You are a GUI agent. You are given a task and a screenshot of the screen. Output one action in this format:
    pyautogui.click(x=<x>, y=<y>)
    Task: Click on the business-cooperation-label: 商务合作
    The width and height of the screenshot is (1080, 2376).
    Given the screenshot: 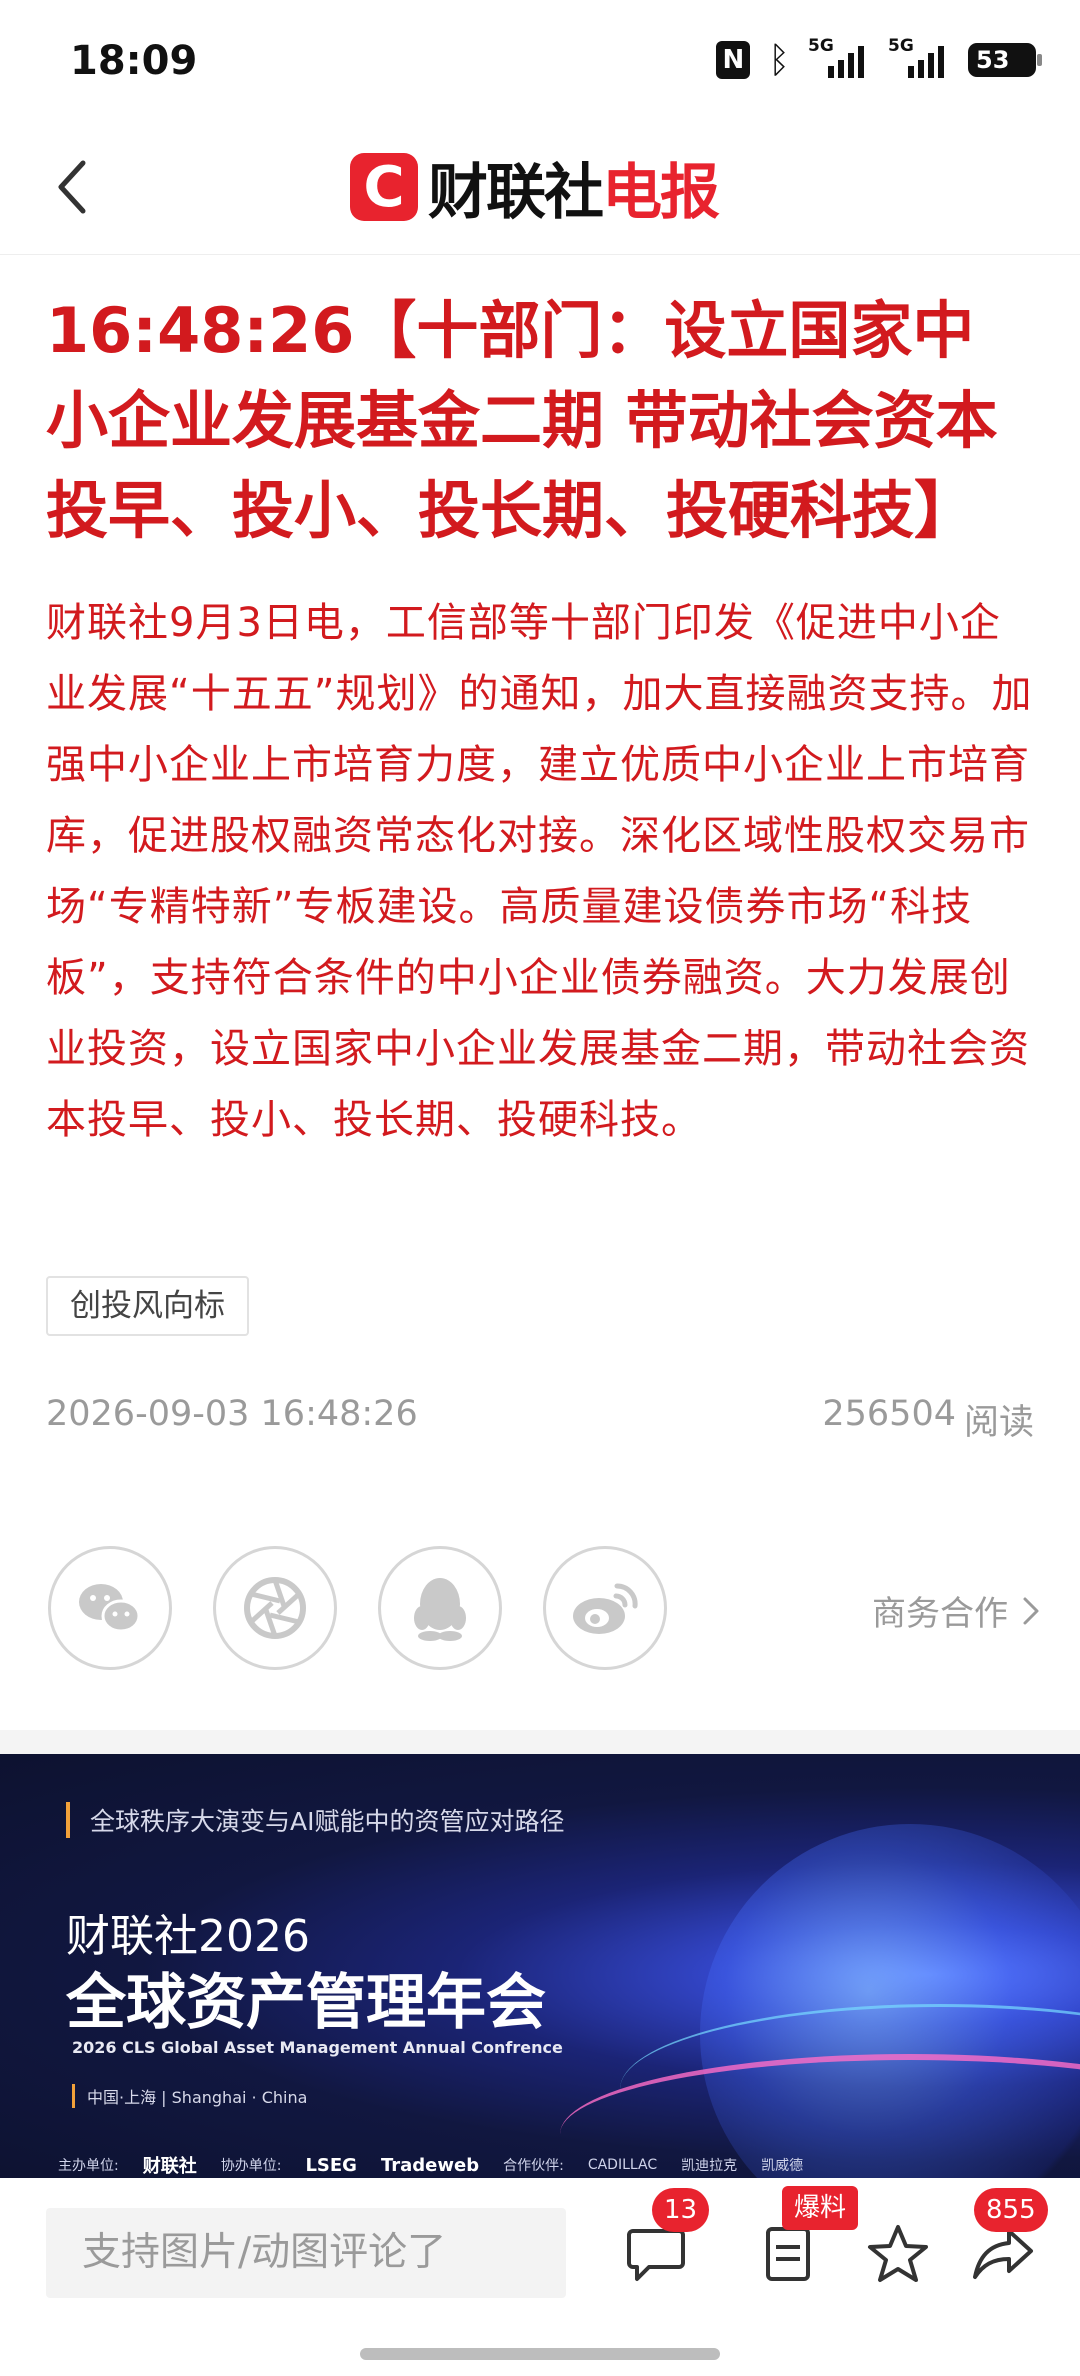 What is the action you would take?
    pyautogui.click(x=940, y=1614)
    